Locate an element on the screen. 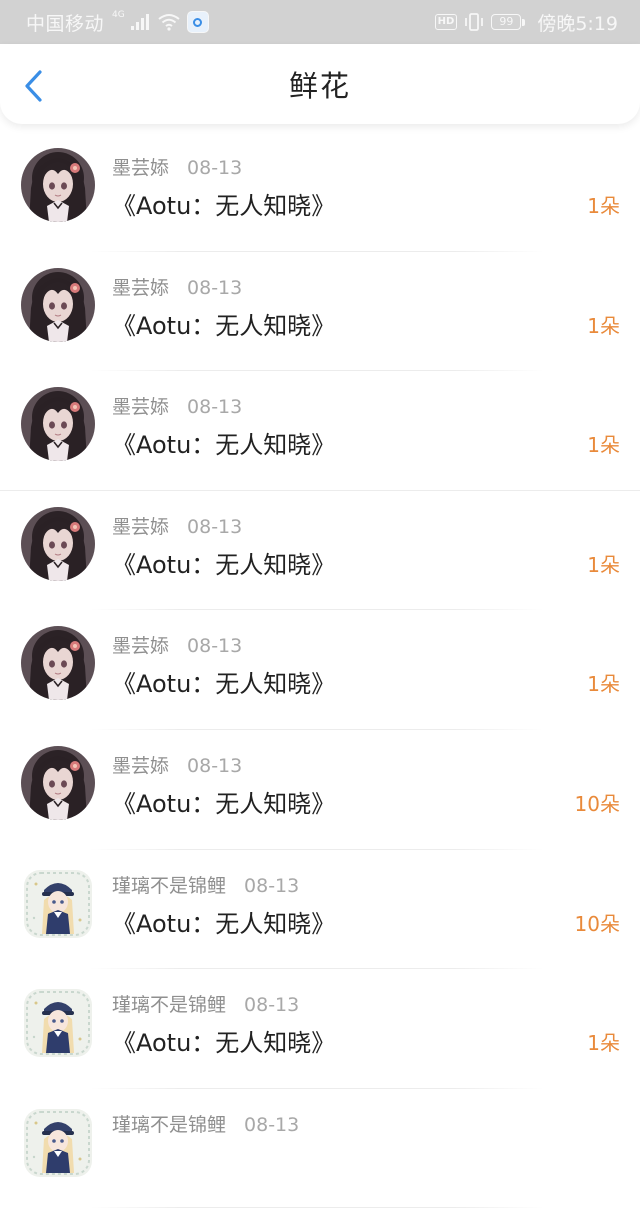 This screenshot has width=640, height=1208. hd-badge: HD is located at coordinates (446, 22).